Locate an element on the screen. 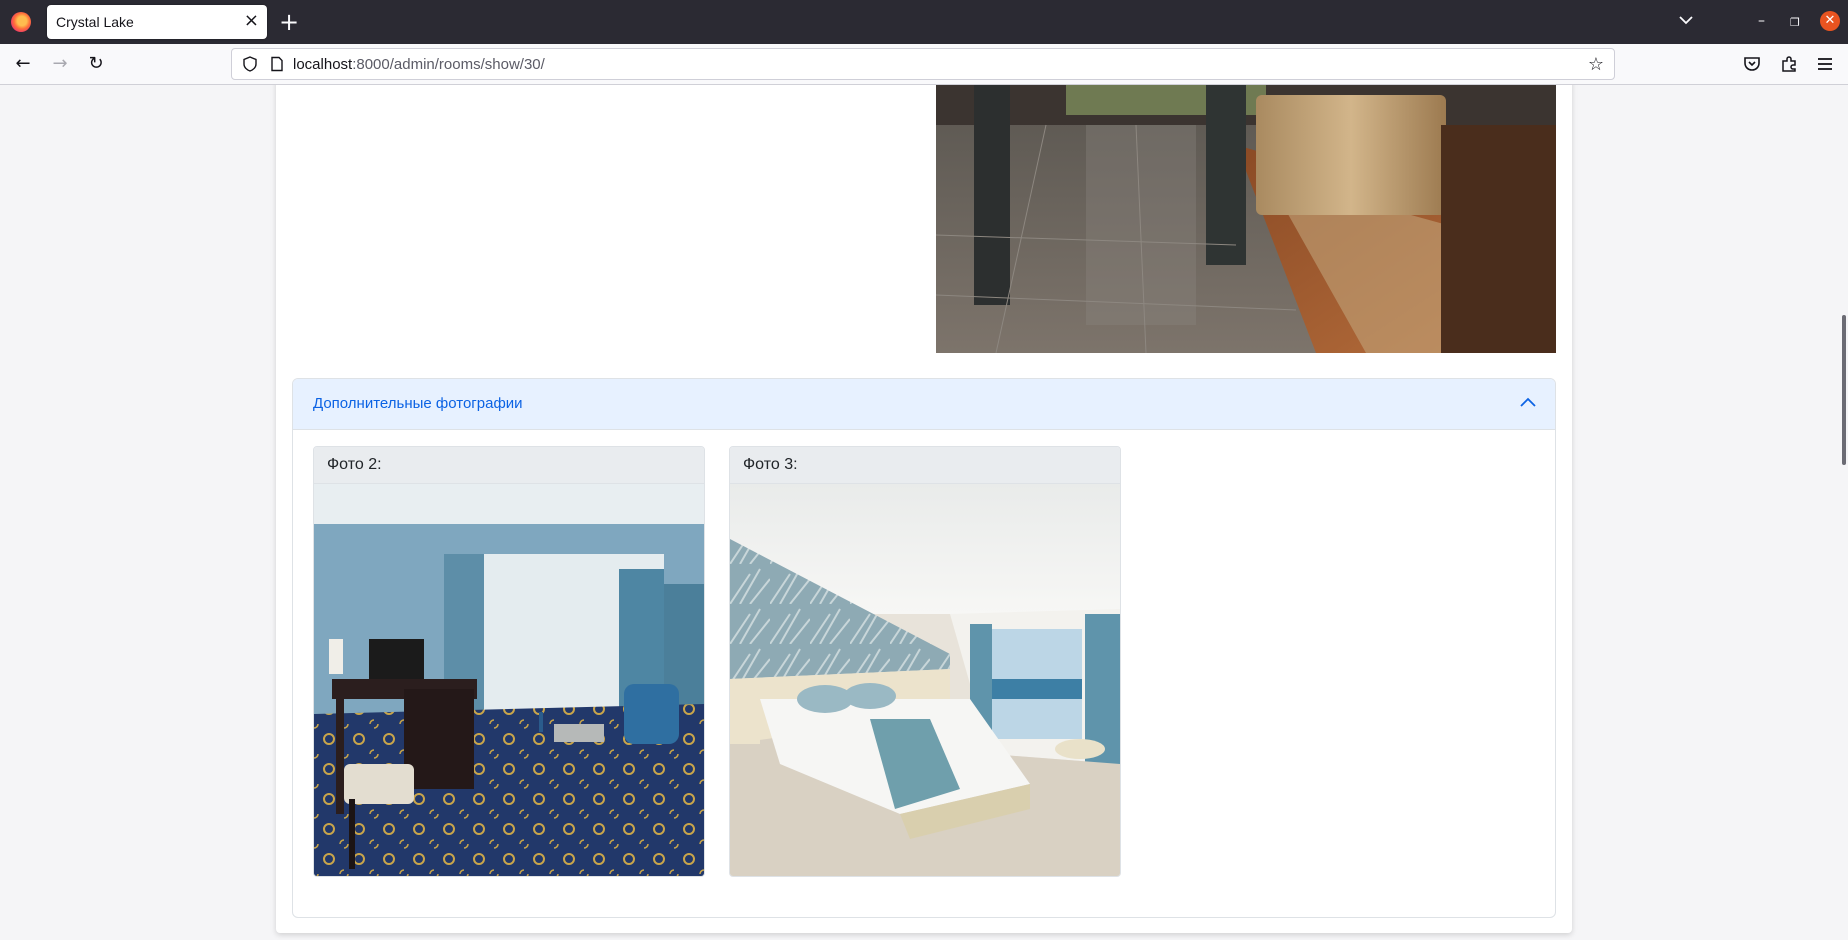 The image size is (1848, 940). photo-card-2: Фото 2: is located at coordinates (509, 661).